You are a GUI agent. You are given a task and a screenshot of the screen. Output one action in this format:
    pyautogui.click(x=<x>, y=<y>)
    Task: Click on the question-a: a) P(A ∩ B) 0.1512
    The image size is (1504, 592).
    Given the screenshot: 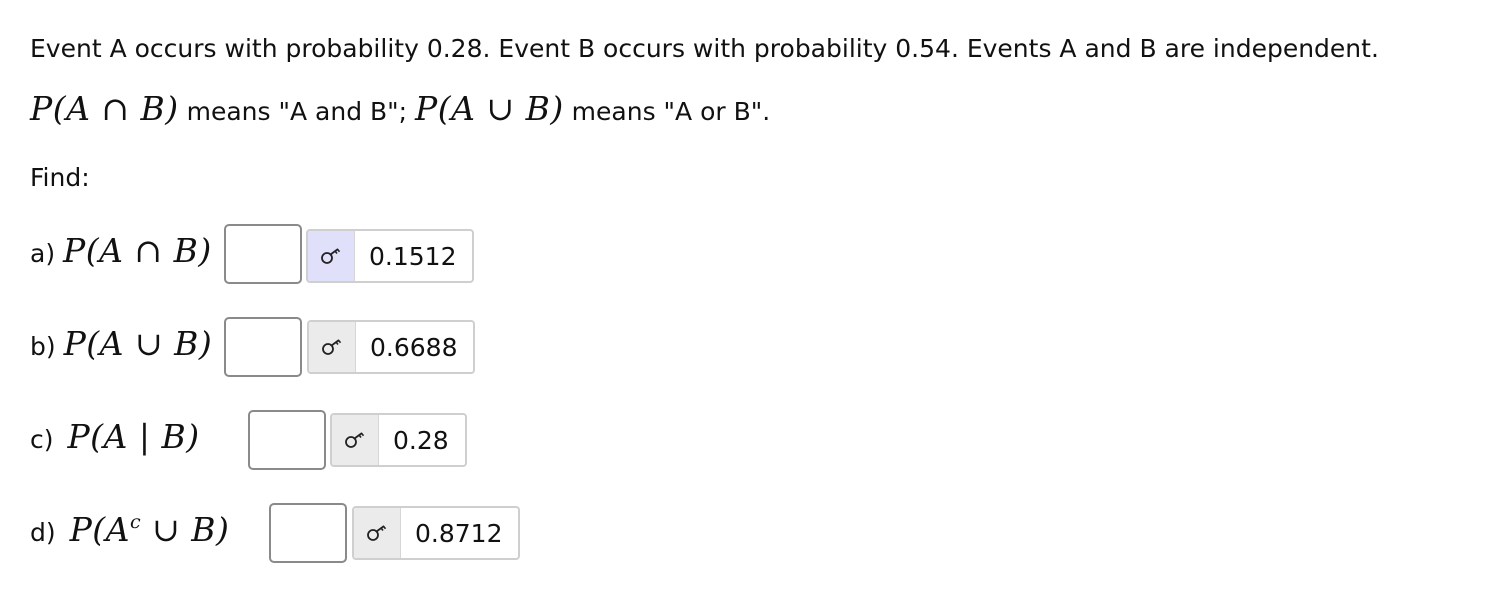 What is the action you would take?
    pyautogui.click(x=260, y=254)
    